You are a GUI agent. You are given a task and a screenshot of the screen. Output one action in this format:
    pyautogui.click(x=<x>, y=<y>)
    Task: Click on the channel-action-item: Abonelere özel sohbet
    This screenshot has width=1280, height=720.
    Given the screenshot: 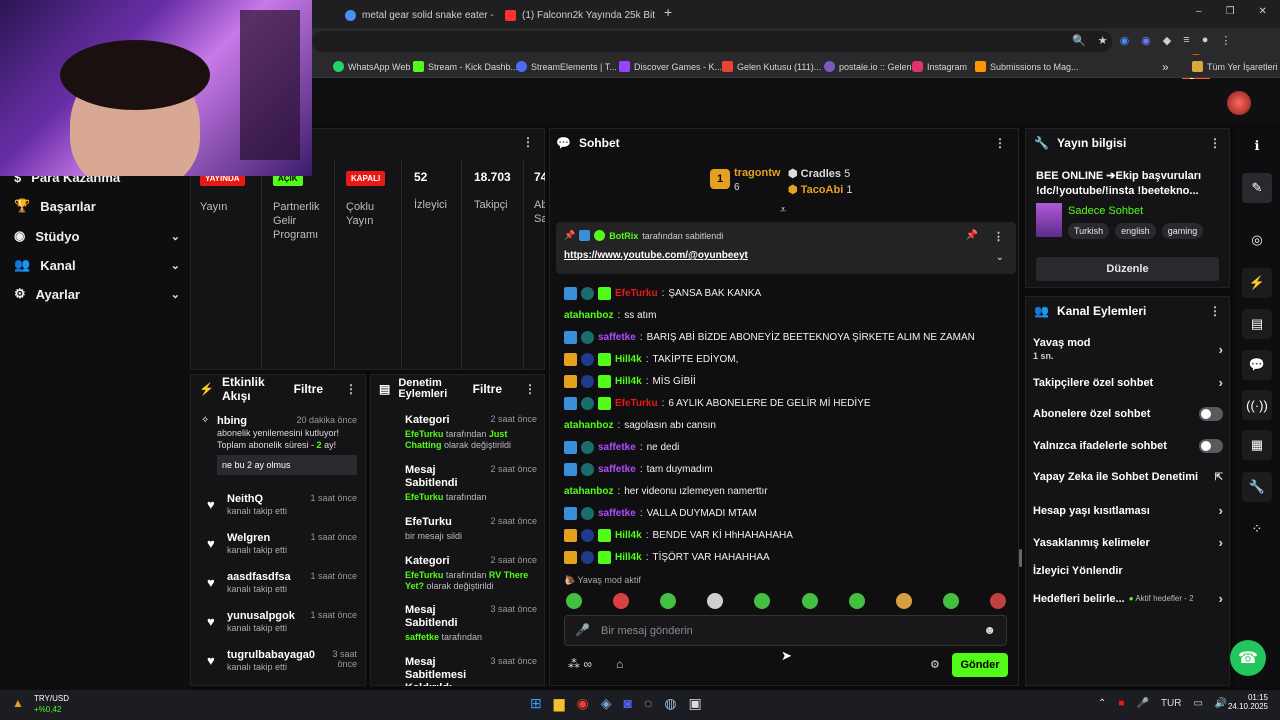 What is the action you would take?
    pyautogui.click(x=1128, y=414)
    